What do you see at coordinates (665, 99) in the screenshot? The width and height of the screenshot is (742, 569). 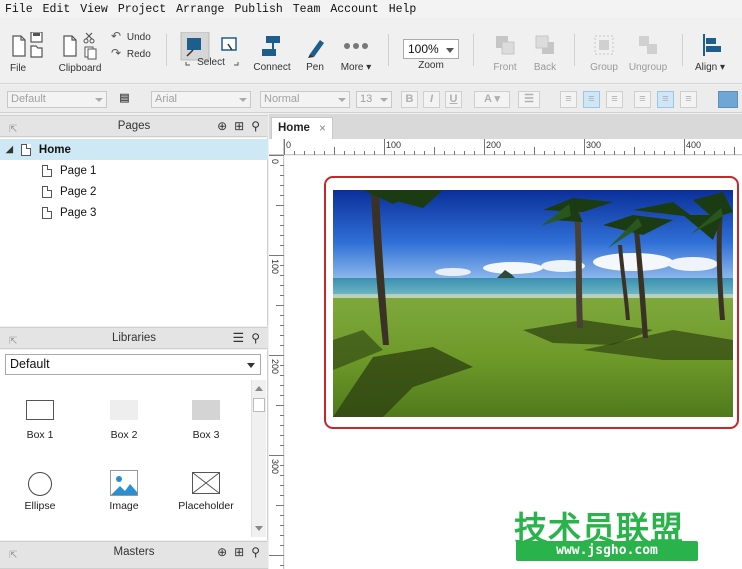 I see `align-middle-icon: ≡` at bounding box center [665, 99].